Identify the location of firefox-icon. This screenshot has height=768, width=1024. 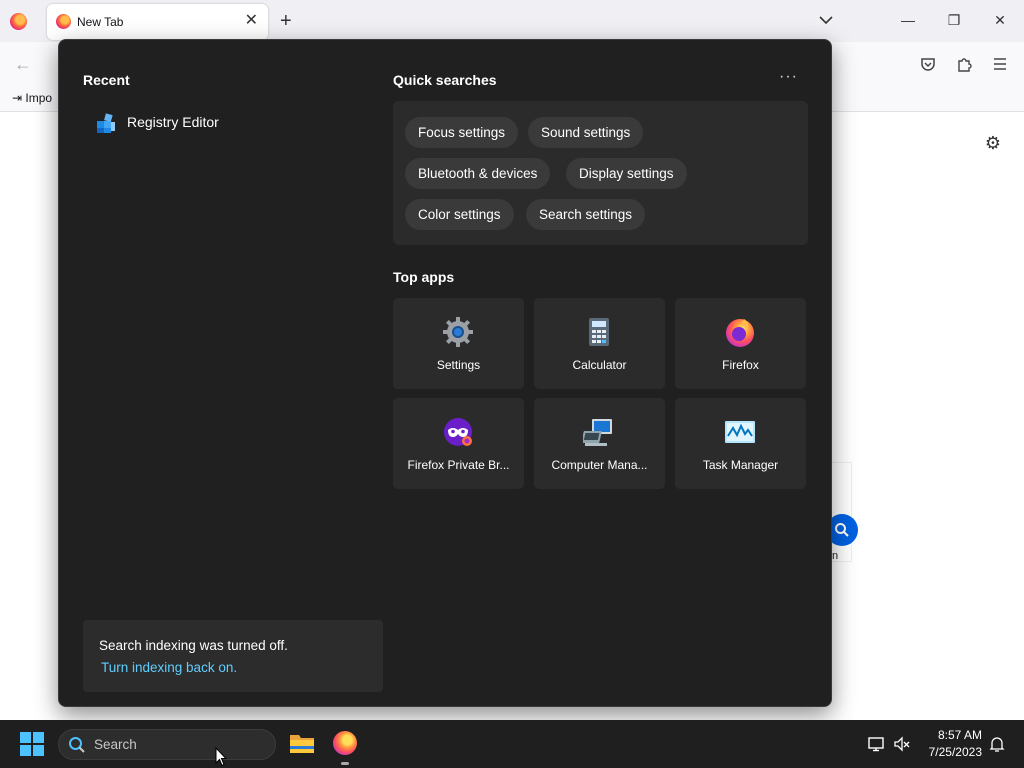
(740, 333).